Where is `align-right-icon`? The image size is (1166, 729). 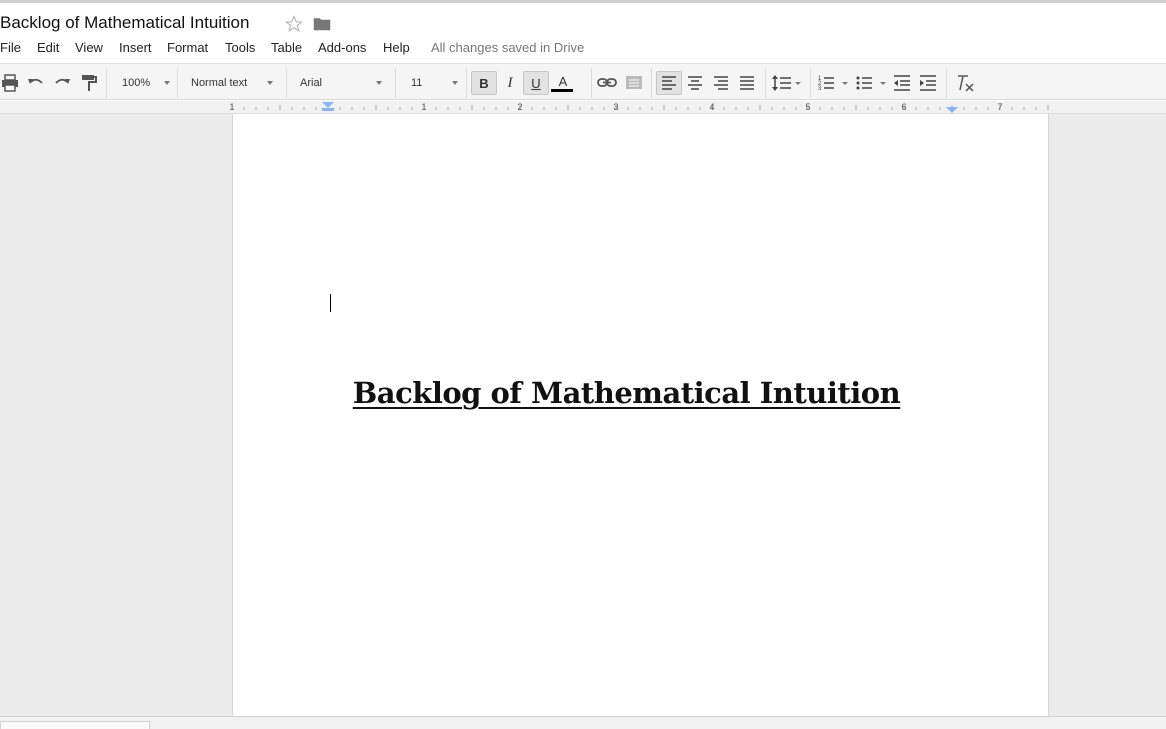
align-right-icon is located at coordinates (721, 83).